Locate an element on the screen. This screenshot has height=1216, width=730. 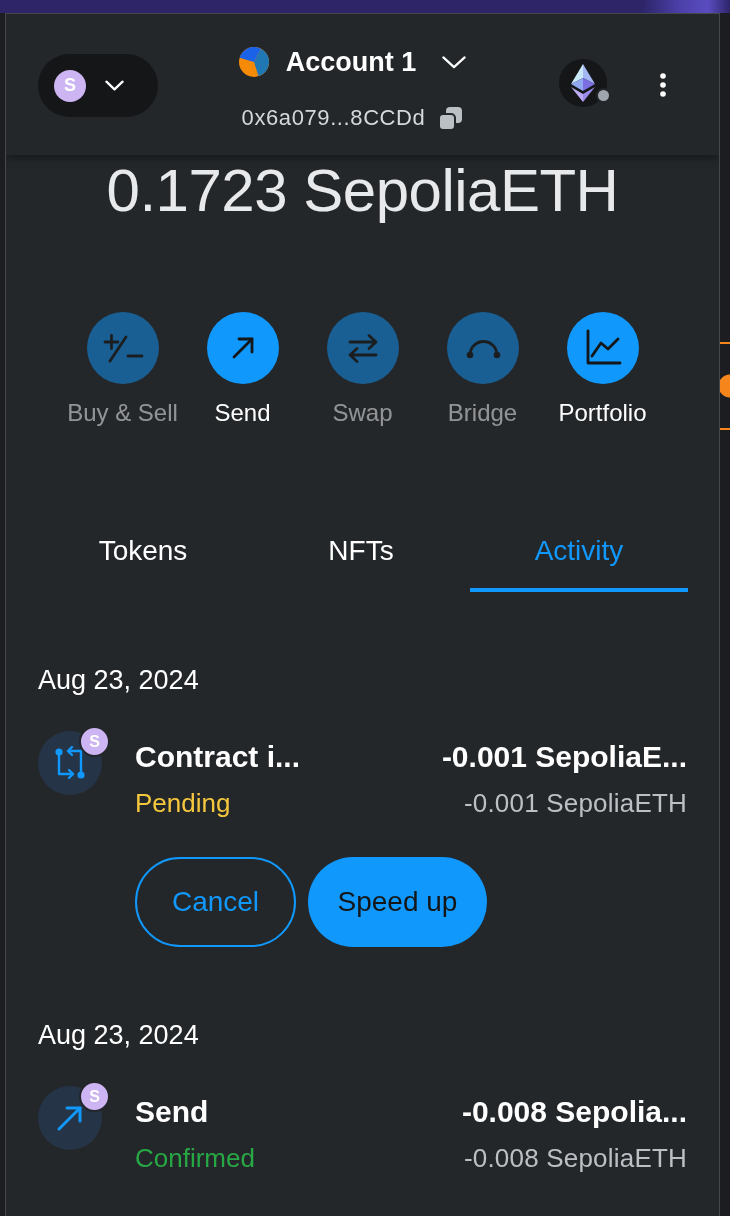
arc-dots-icon is located at coordinates (482, 348).